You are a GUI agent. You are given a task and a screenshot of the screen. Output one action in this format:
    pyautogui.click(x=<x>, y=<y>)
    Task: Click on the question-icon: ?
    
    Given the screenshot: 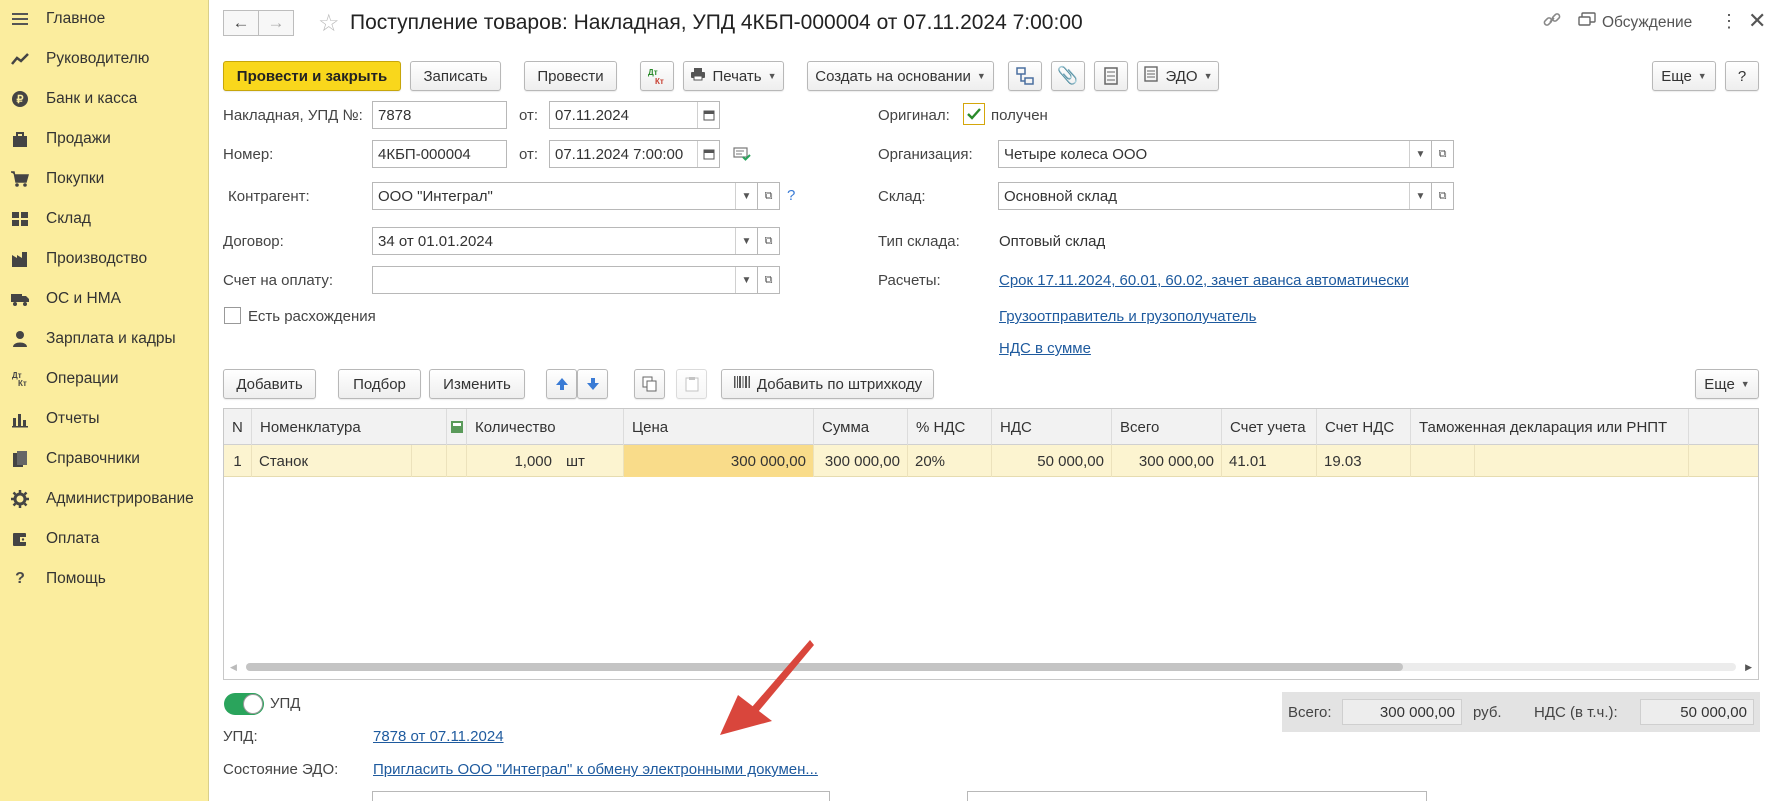 What is the action you would take?
    pyautogui.click(x=791, y=195)
    